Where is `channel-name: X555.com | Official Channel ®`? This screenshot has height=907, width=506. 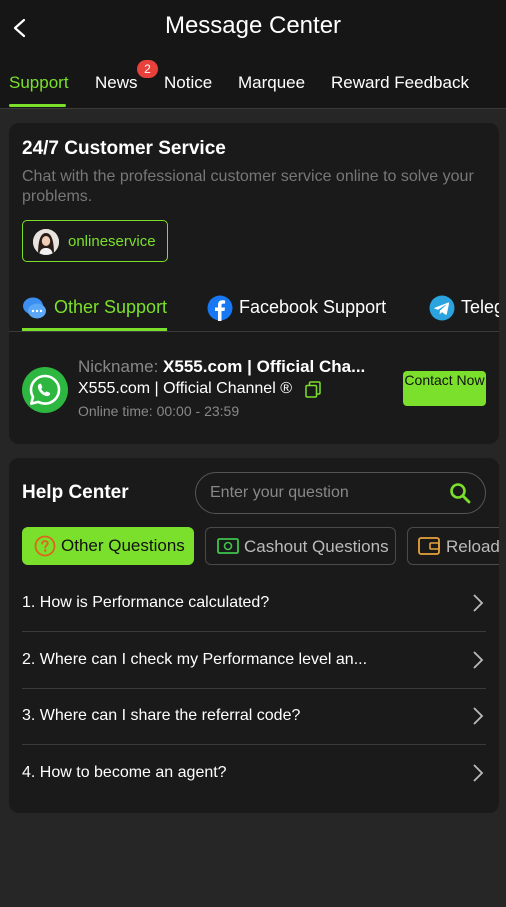
channel-name: X555.com | Official Channel ® is located at coordinates (185, 388).